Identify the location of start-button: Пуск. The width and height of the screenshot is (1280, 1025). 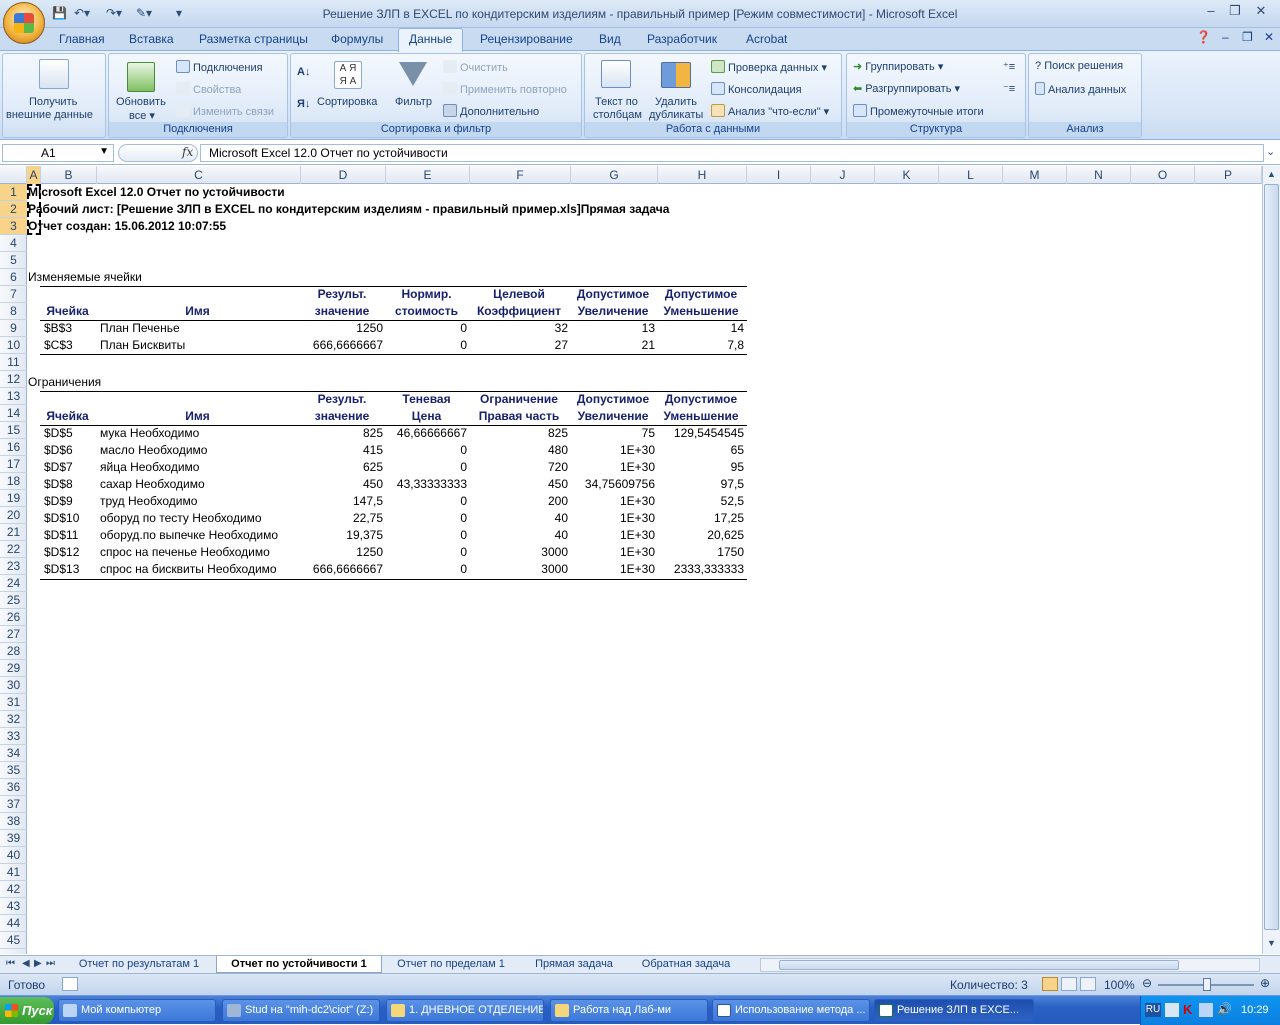
(27, 1010).